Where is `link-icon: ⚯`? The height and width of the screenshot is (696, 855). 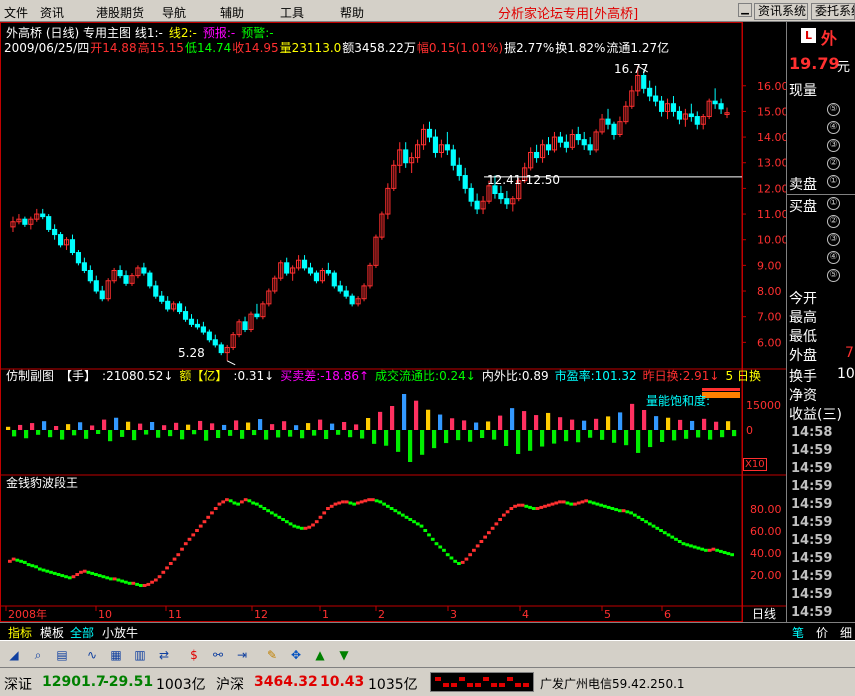 link-icon: ⚯ is located at coordinates (218, 655).